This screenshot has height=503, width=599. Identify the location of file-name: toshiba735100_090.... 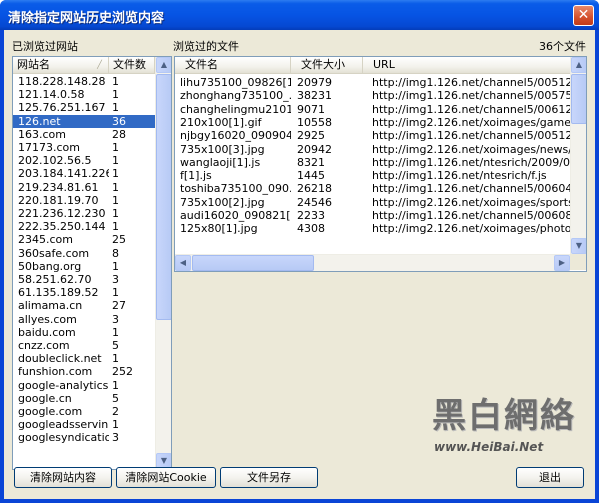
(235, 189).